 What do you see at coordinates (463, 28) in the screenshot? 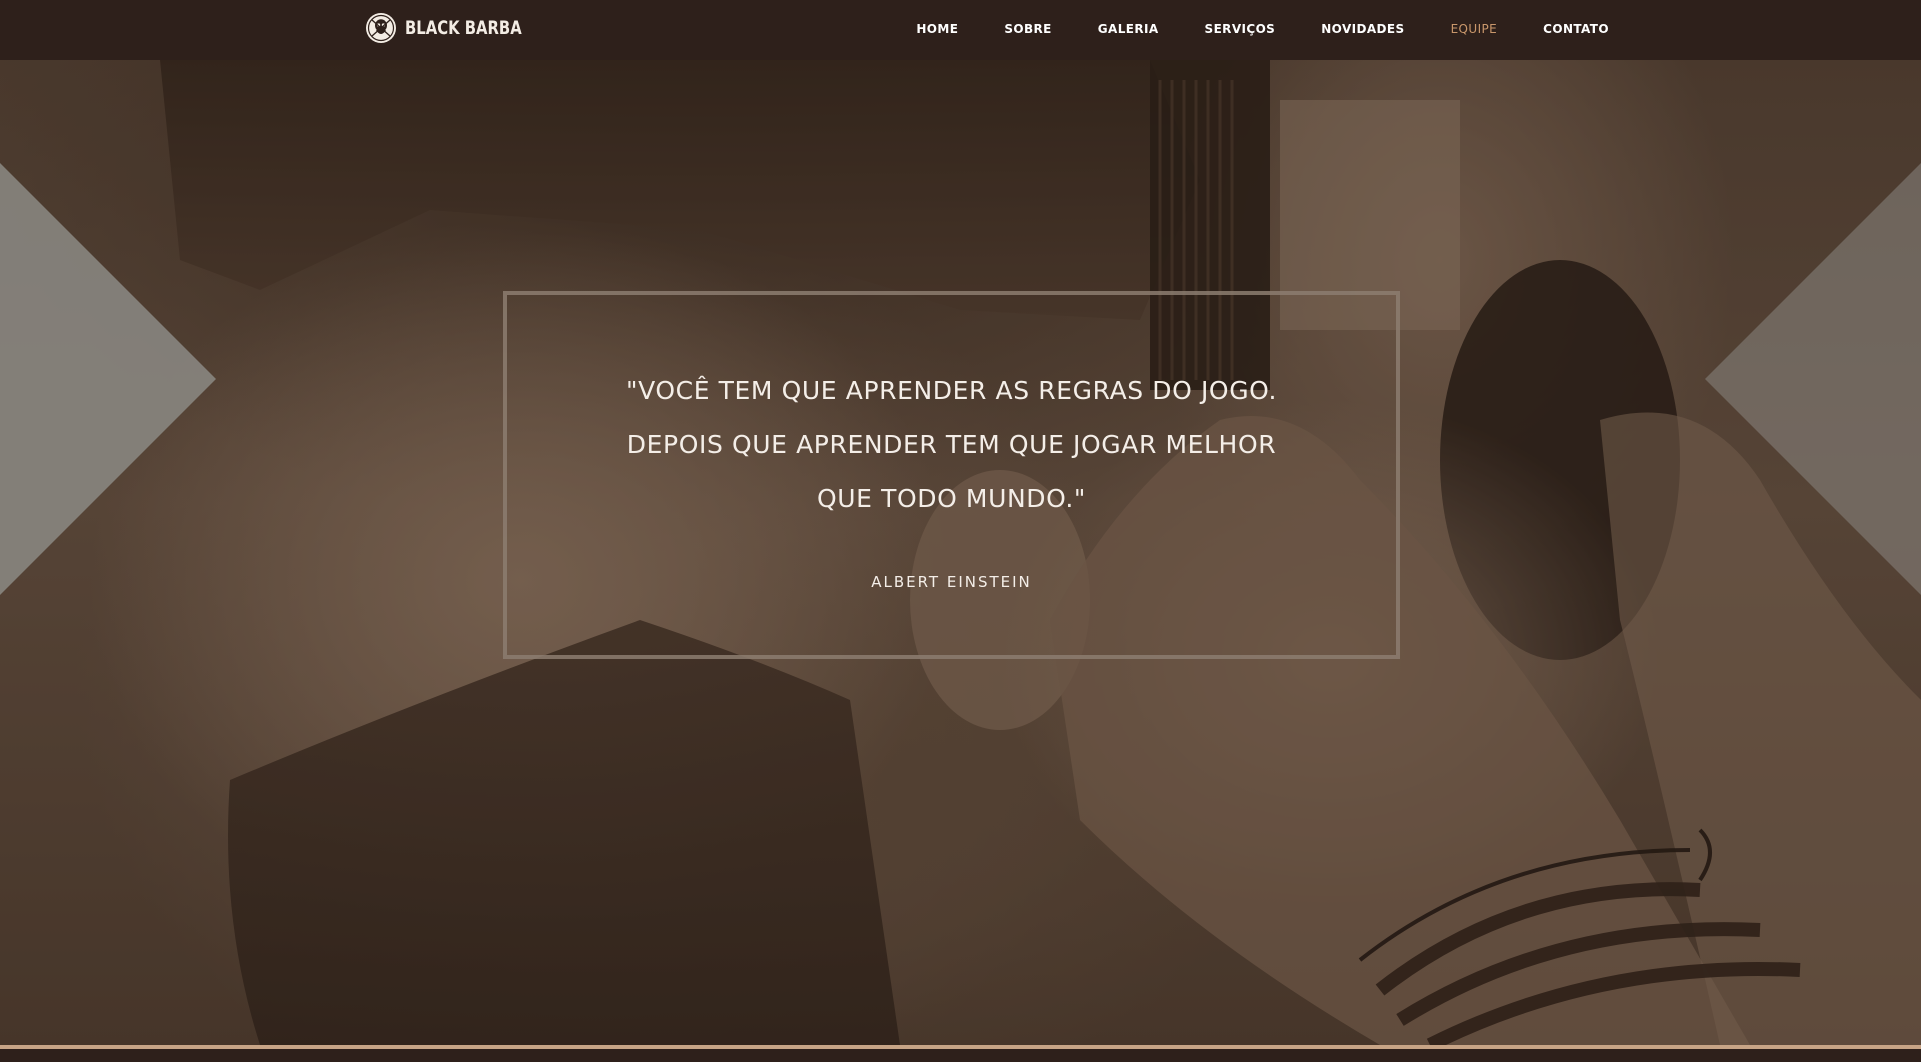
I see `brand-name: BLACK BARBA` at bounding box center [463, 28].